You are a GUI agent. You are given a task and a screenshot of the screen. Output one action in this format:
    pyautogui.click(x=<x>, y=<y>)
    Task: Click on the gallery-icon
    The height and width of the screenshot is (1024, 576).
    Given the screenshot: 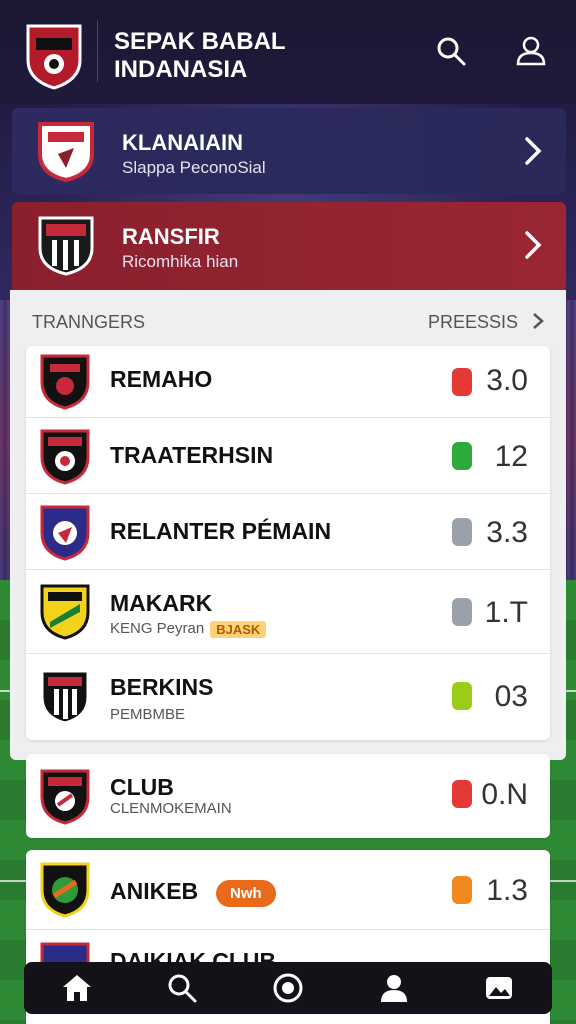 What is the action you would take?
    pyautogui.click(x=499, y=988)
    